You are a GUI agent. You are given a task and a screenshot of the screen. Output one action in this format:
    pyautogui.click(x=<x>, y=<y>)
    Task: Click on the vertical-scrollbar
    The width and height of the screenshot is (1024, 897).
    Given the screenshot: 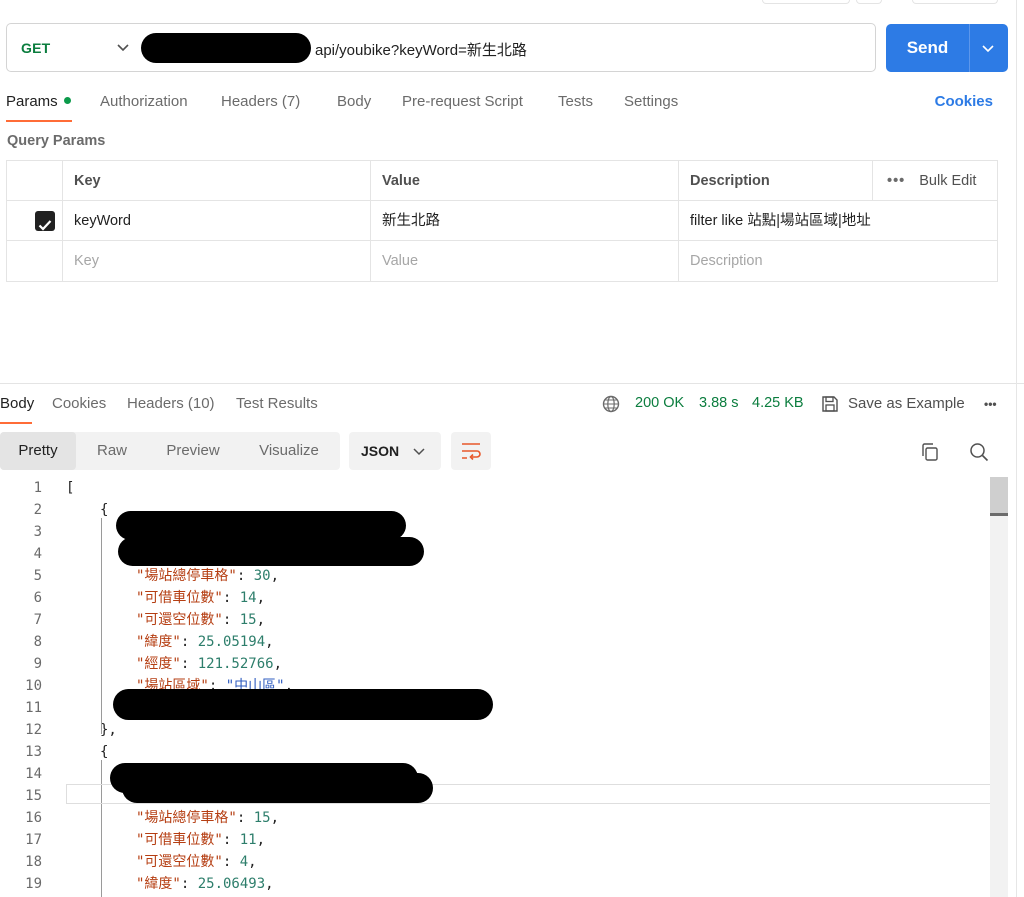 What is the action you would take?
    pyautogui.click(x=999, y=687)
    